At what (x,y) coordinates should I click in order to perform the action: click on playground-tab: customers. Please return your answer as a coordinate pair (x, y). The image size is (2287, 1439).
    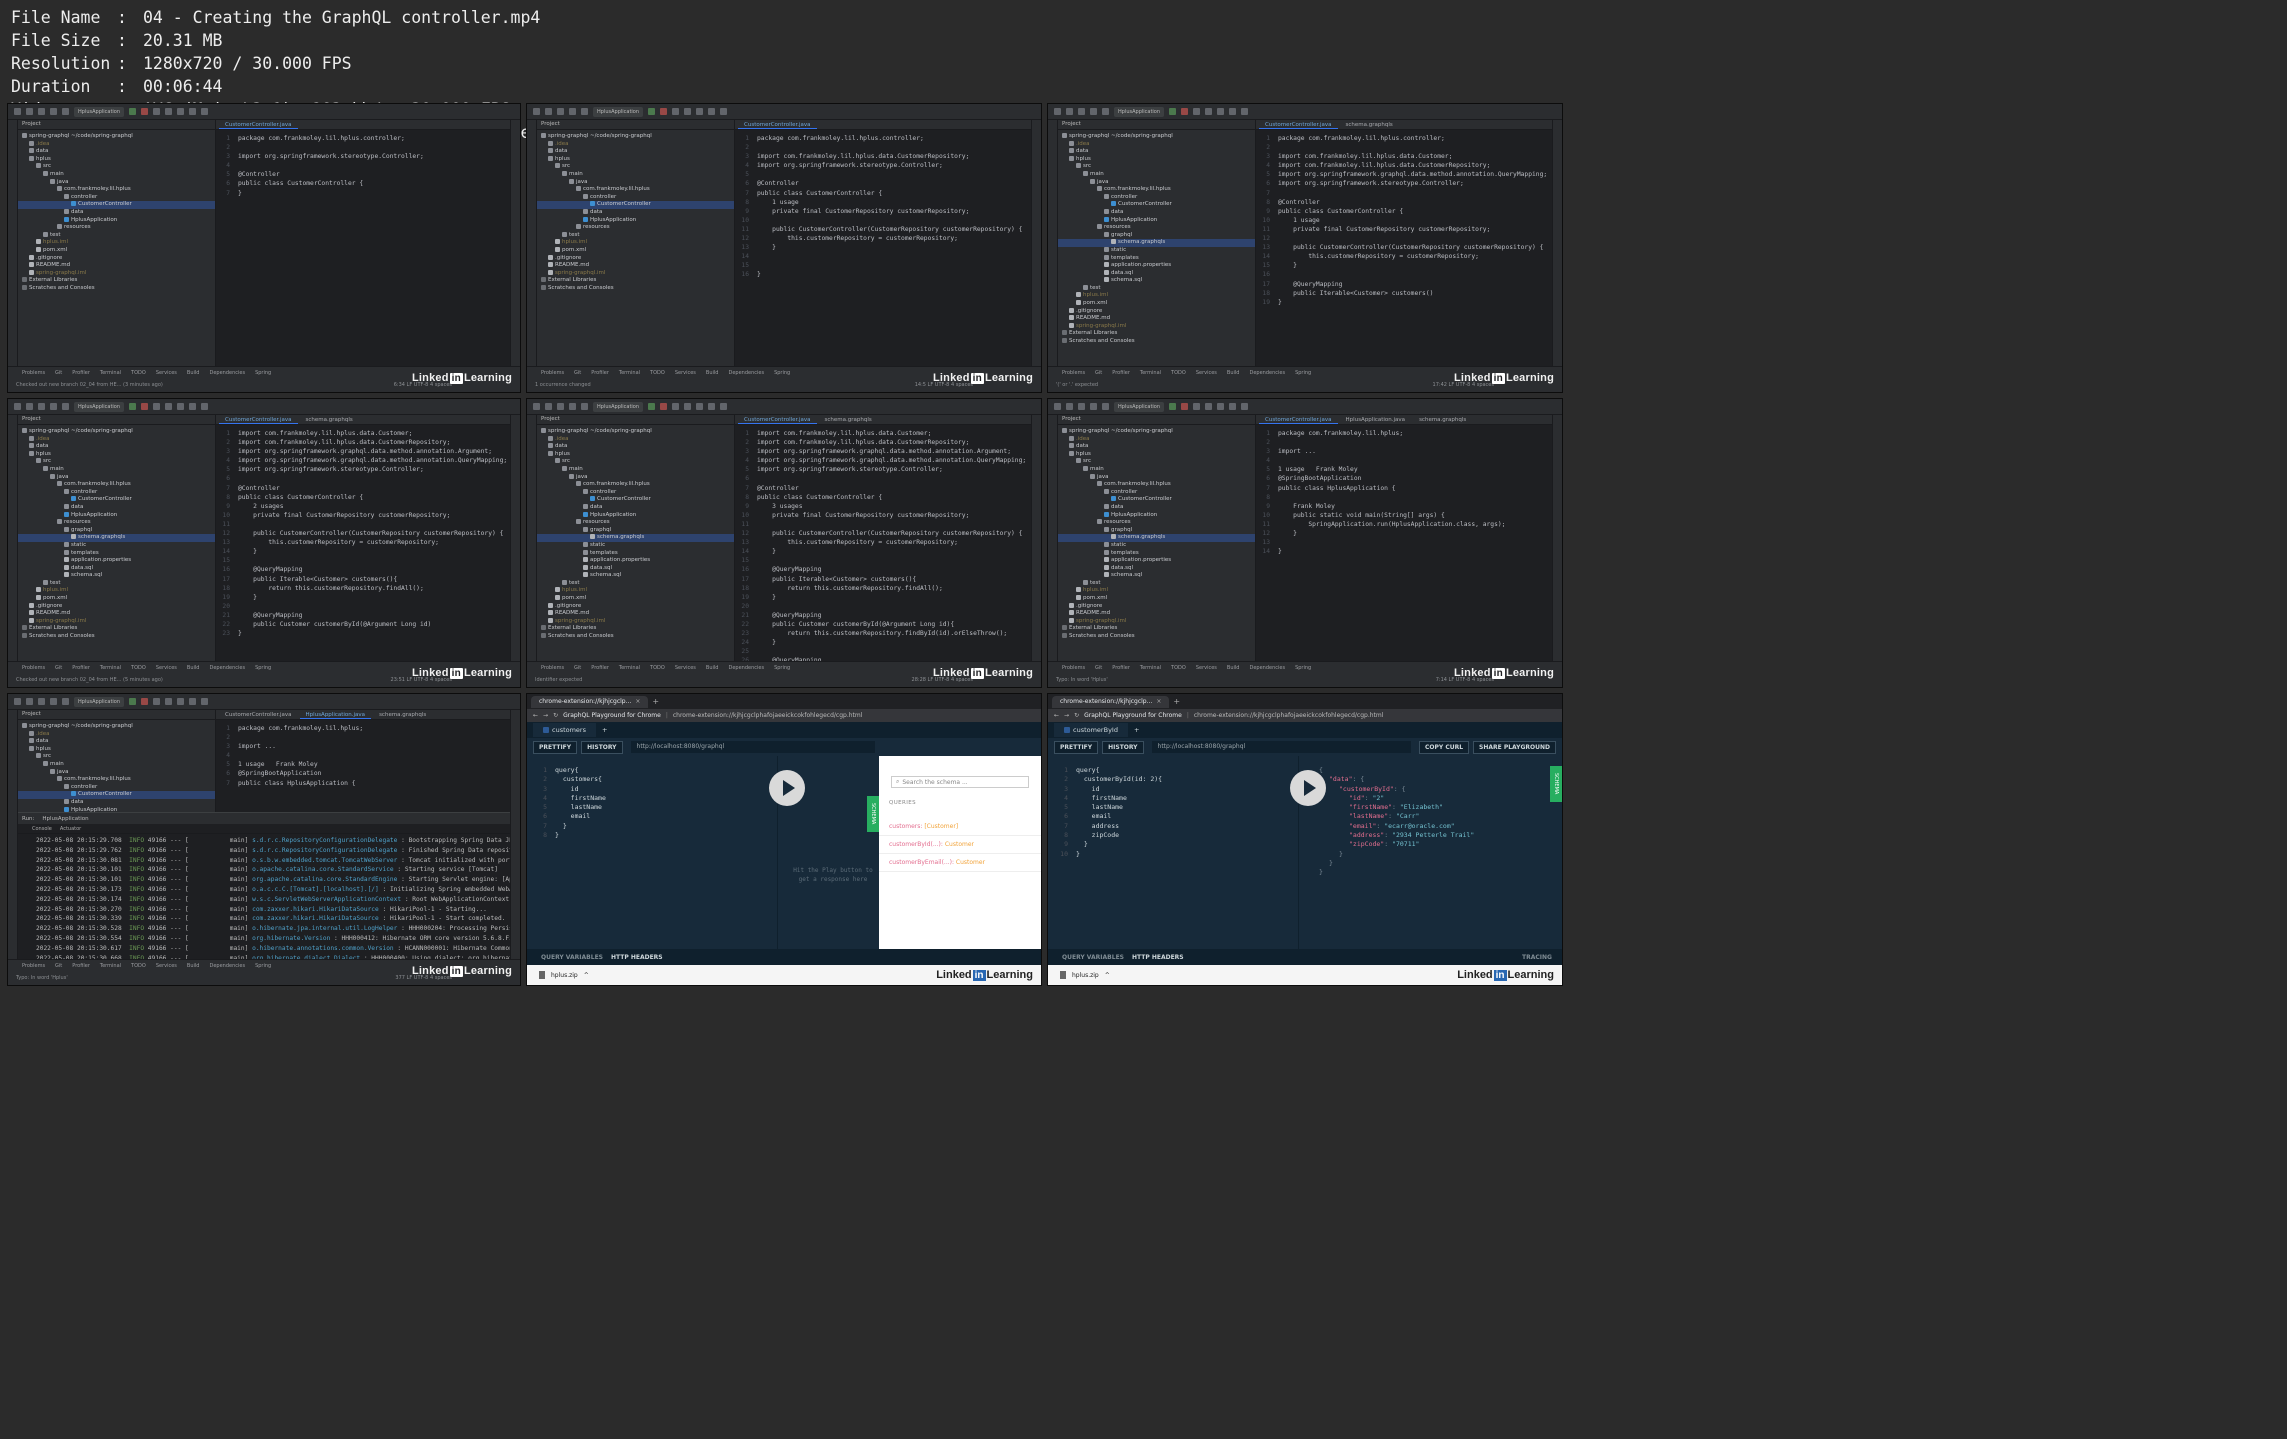
    Looking at the image, I should click on (564, 730).